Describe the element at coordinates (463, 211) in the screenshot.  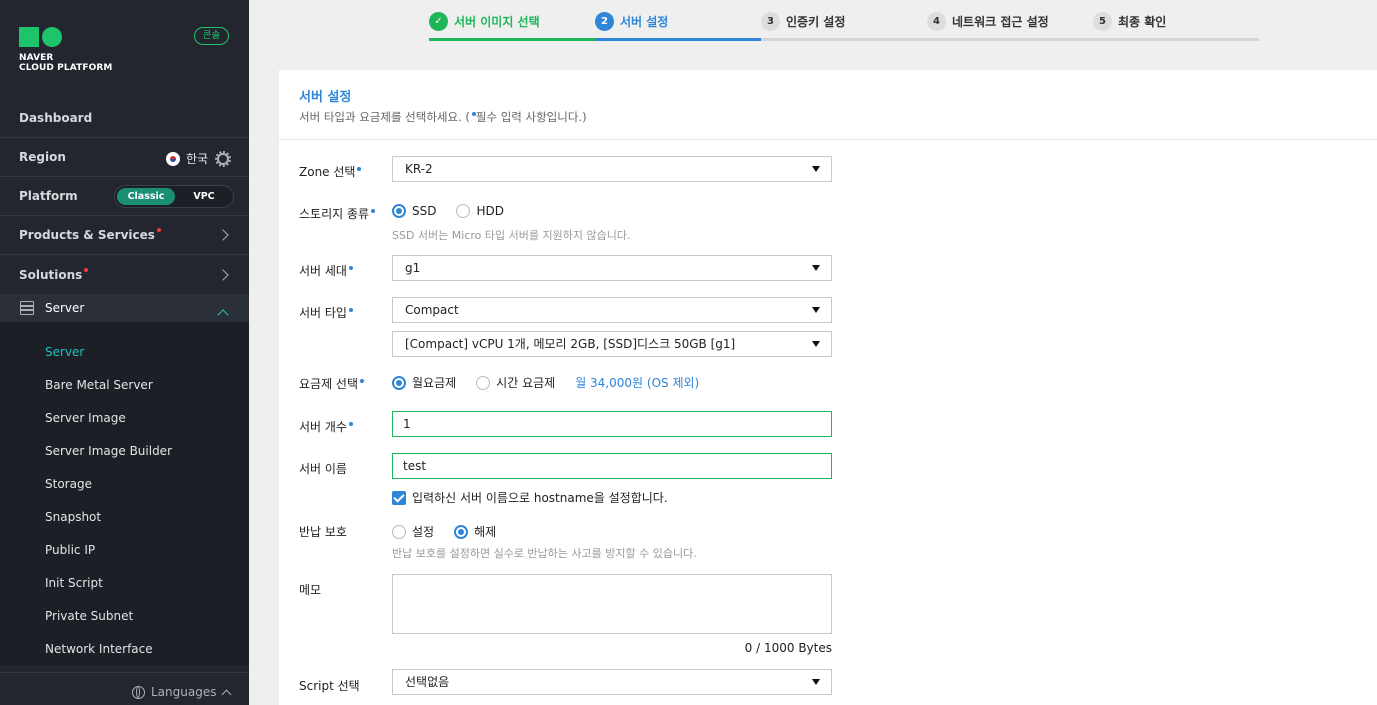
I see `storage-hdd-radio` at that location.